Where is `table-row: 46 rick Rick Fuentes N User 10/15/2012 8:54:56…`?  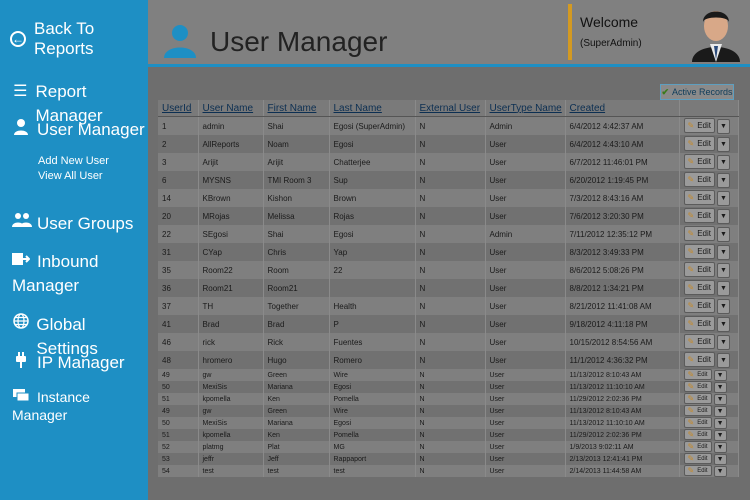 table-row: 46 rick Rick Fuentes N User 10/15/2012 8:54:56… is located at coordinates (448, 342).